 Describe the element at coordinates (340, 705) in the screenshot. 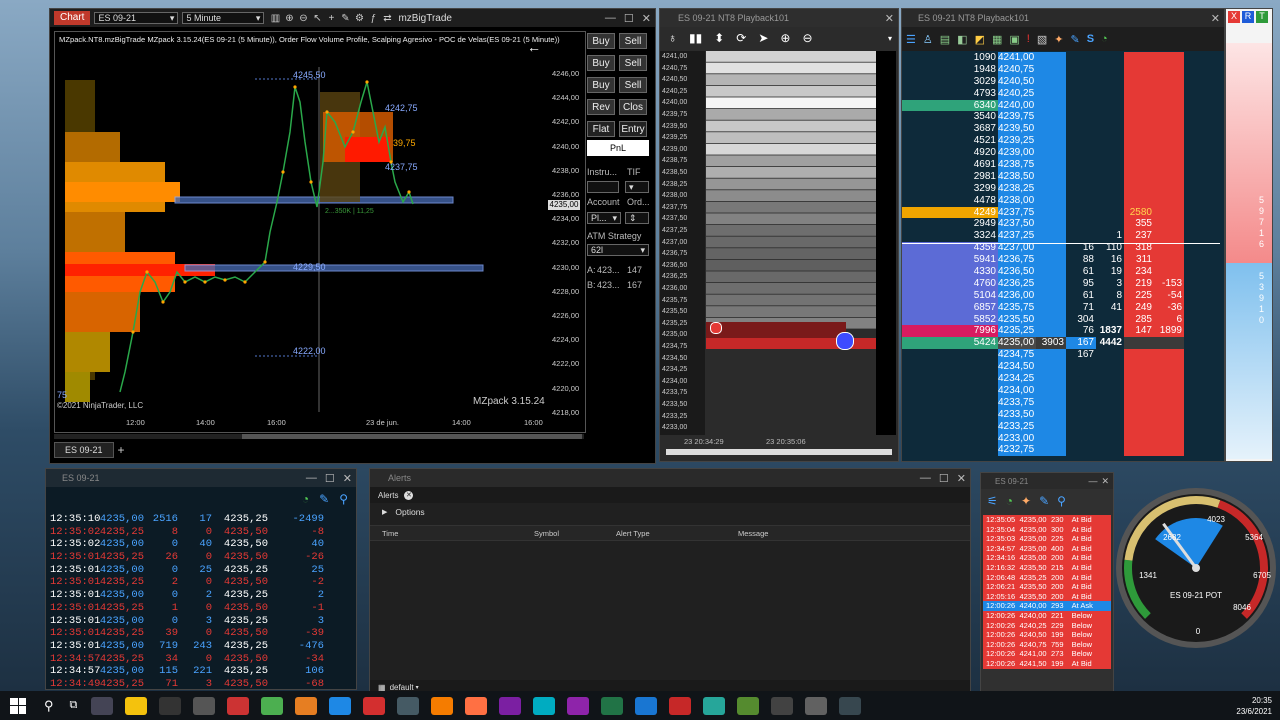

I see `app3-icon` at that location.